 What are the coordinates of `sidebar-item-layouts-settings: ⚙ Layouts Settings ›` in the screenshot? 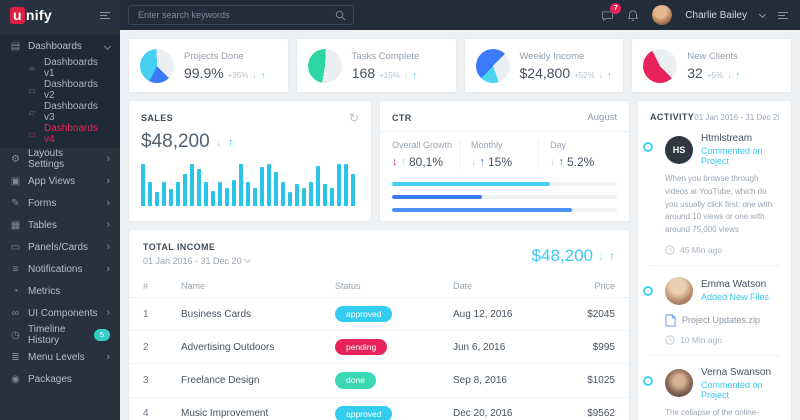 It's located at (60, 159).